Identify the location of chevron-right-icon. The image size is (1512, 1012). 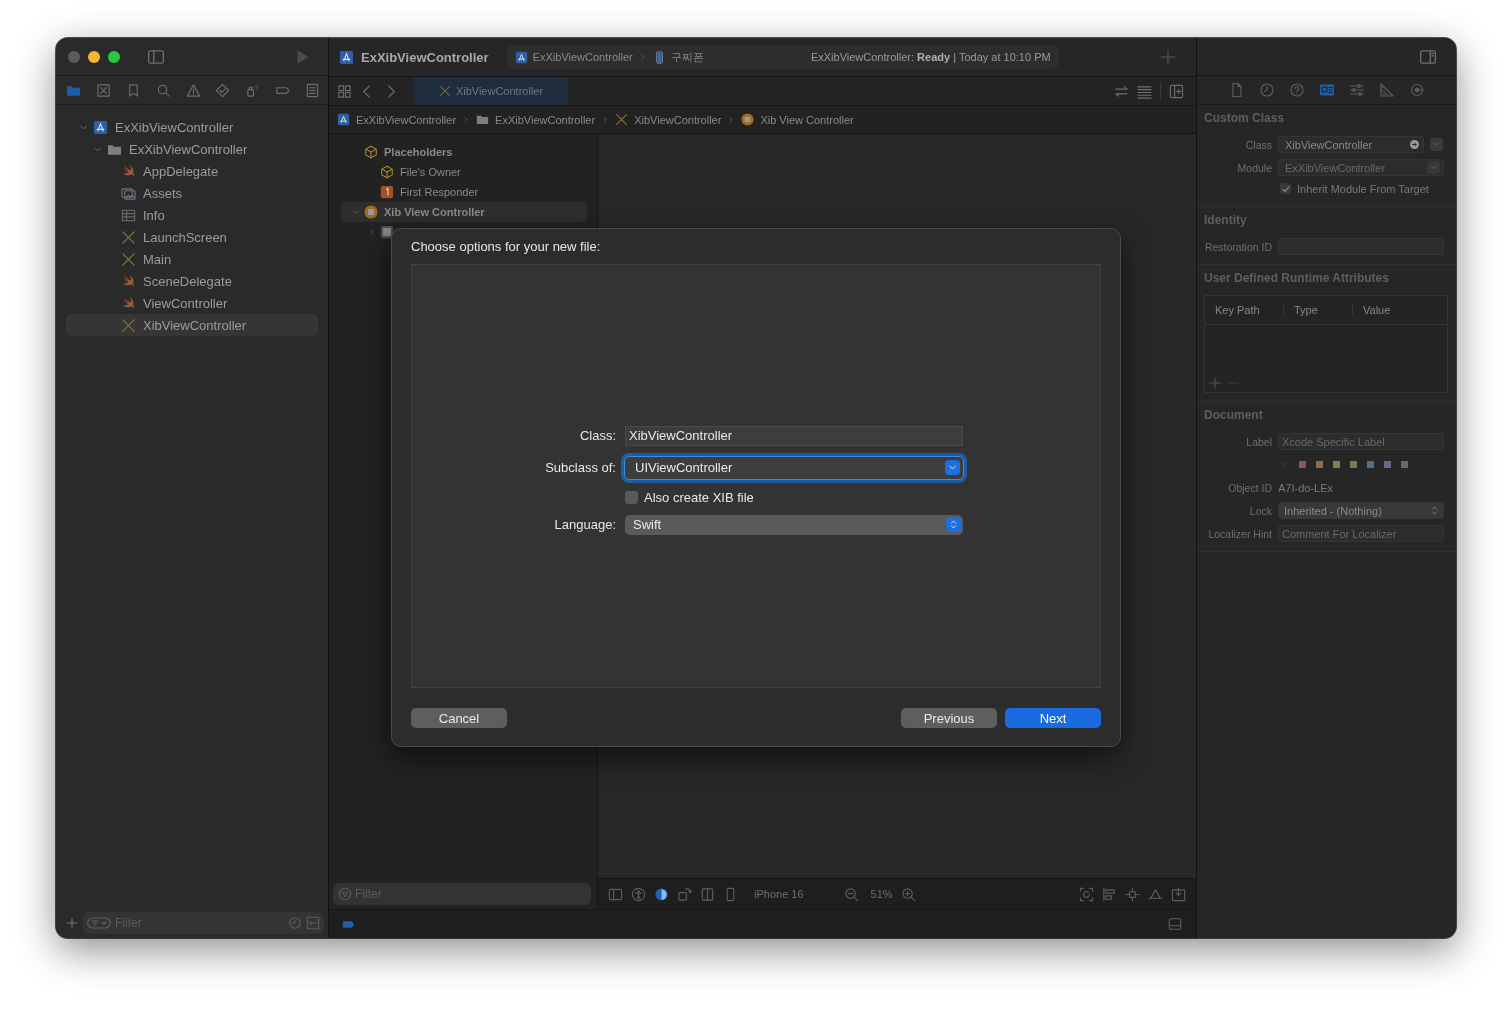
(372, 232).